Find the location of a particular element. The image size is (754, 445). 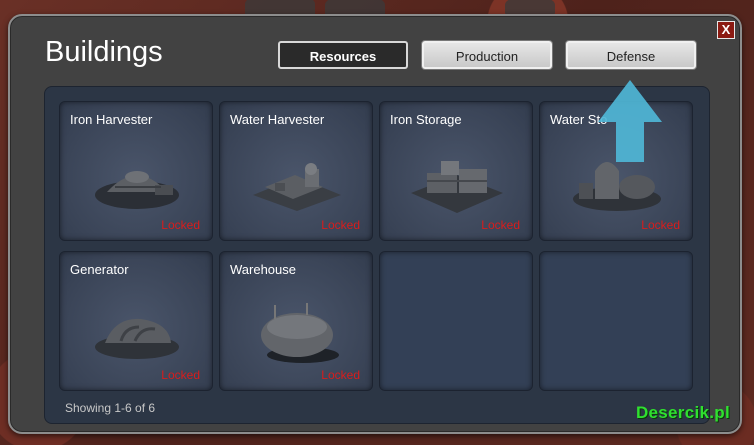

world-structure is located at coordinates (530, 7).